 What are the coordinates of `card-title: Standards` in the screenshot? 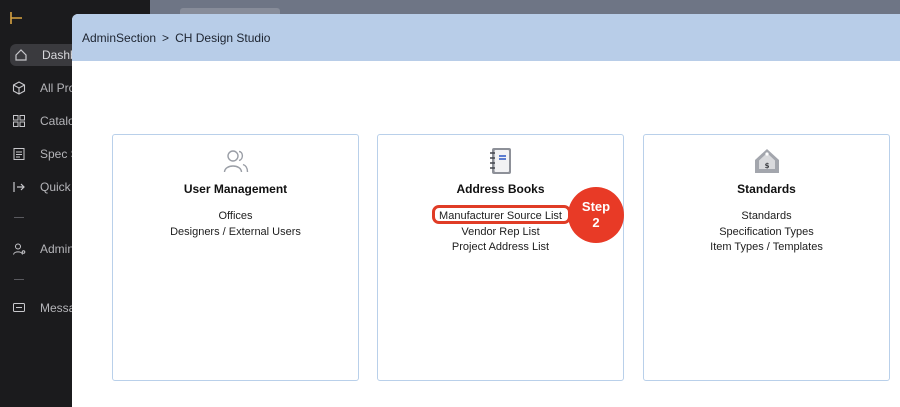 It's located at (766, 189).